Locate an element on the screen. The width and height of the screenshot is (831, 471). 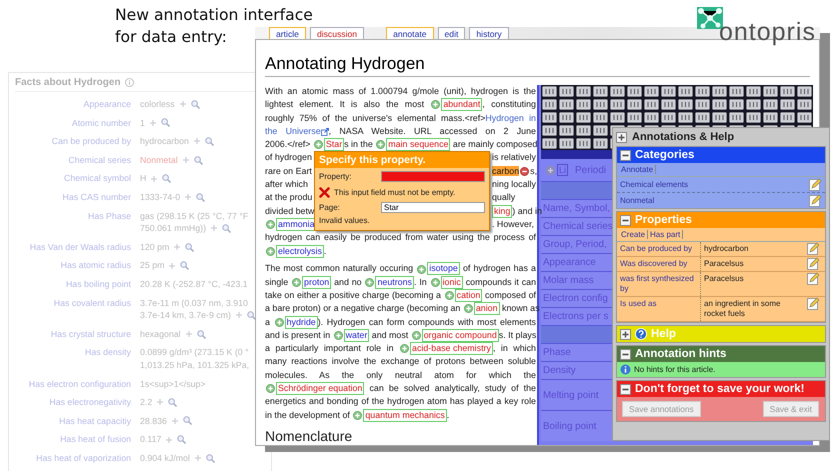
annotation-link: ionic is located at coordinates (451, 282).